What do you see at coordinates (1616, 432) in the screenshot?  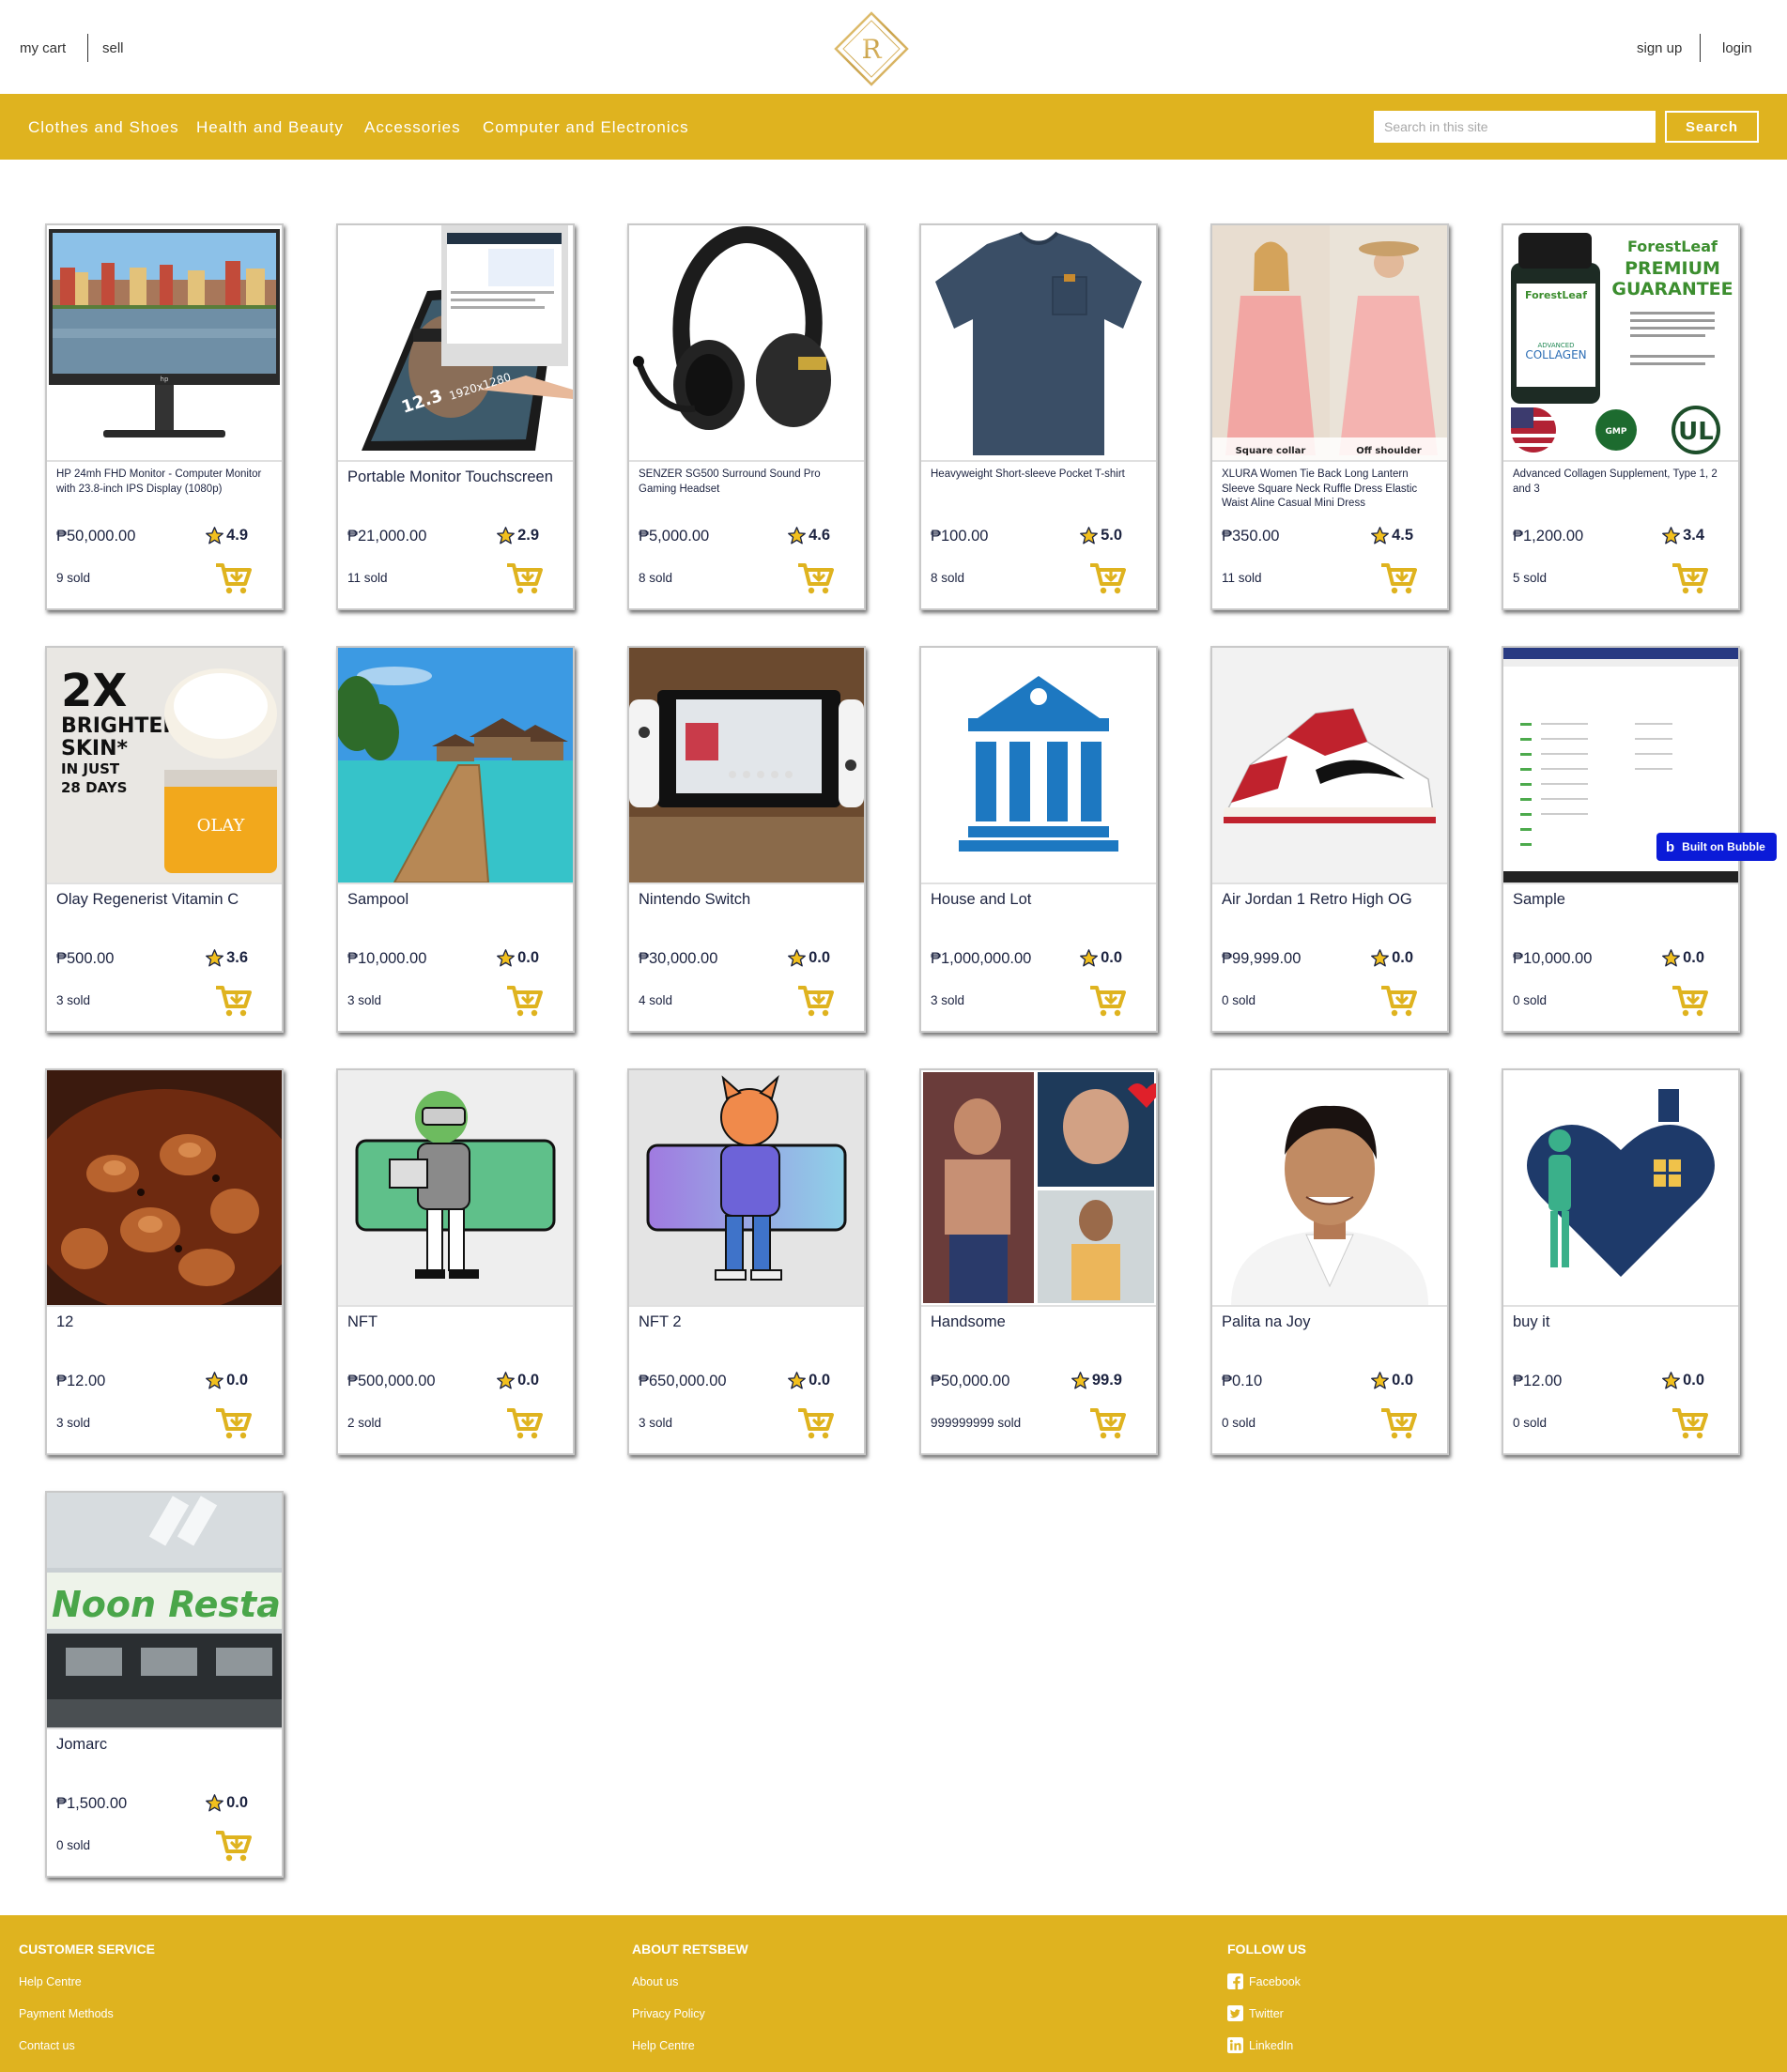 I see `svg-text: GMP` at bounding box center [1616, 432].